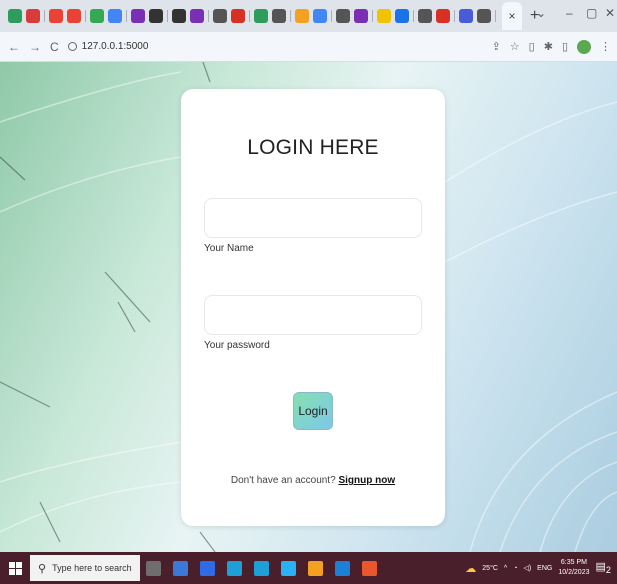 This screenshot has width=617, height=584. Describe the element at coordinates (92, 568) in the screenshot. I see `search-placeholder: Type here to search` at that location.